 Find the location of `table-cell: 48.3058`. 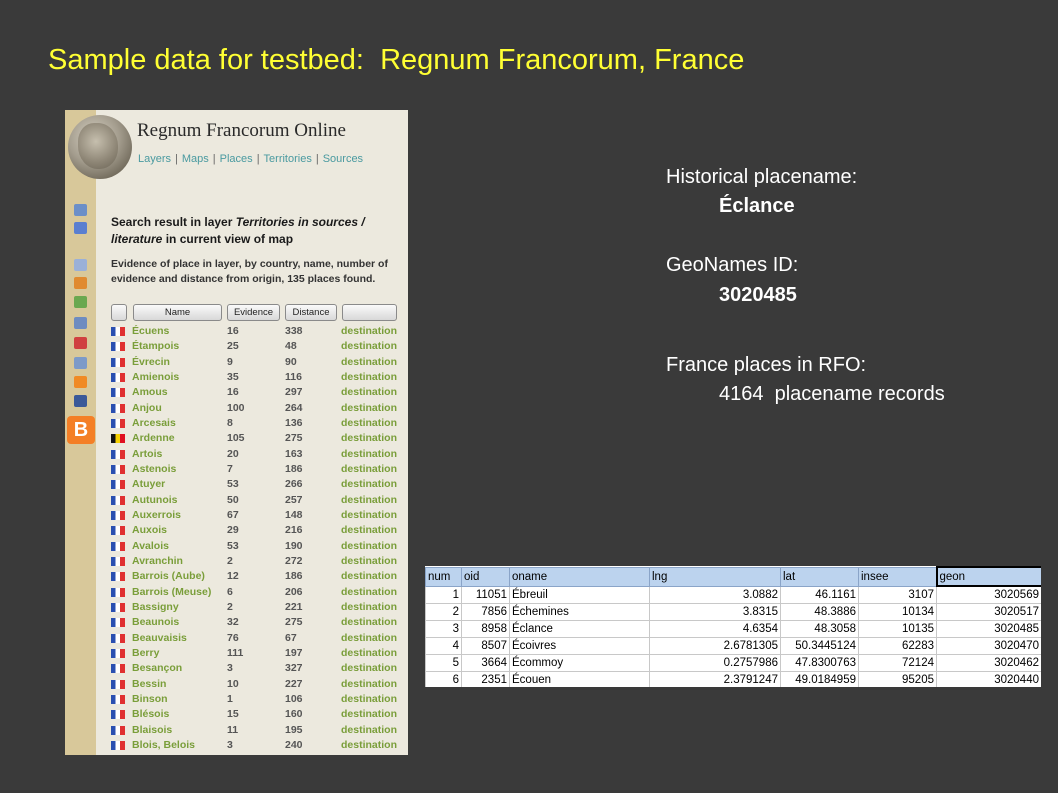

table-cell: 48.3058 is located at coordinates (819, 629).